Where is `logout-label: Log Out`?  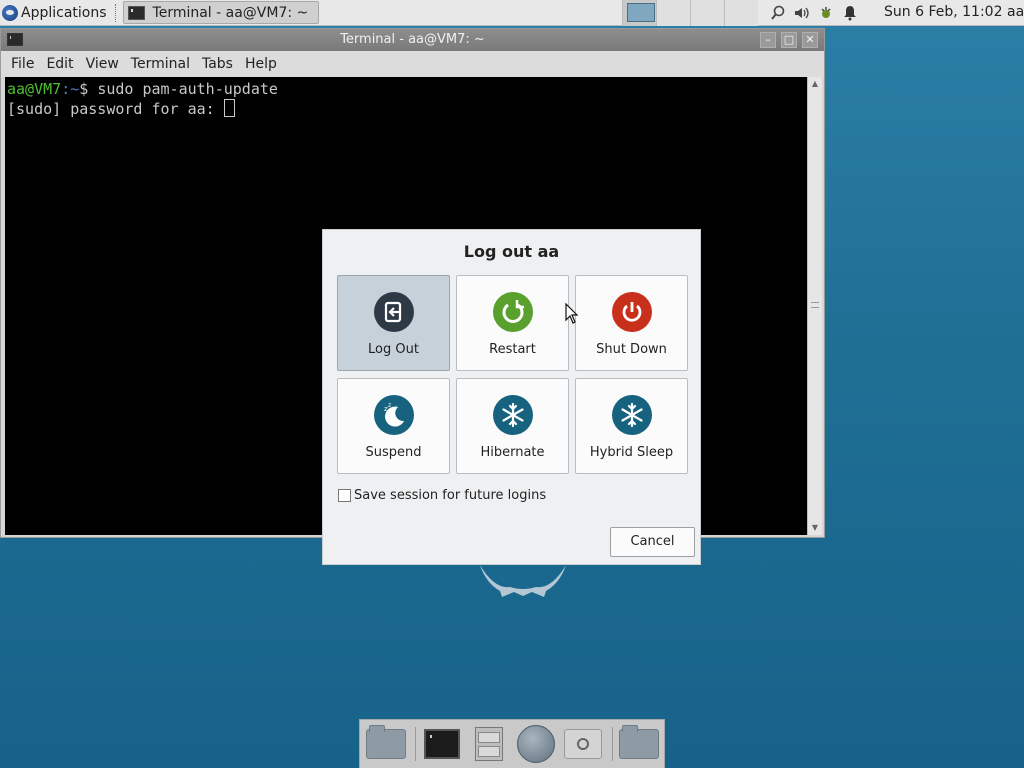
logout-label: Log Out is located at coordinates (393, 349).